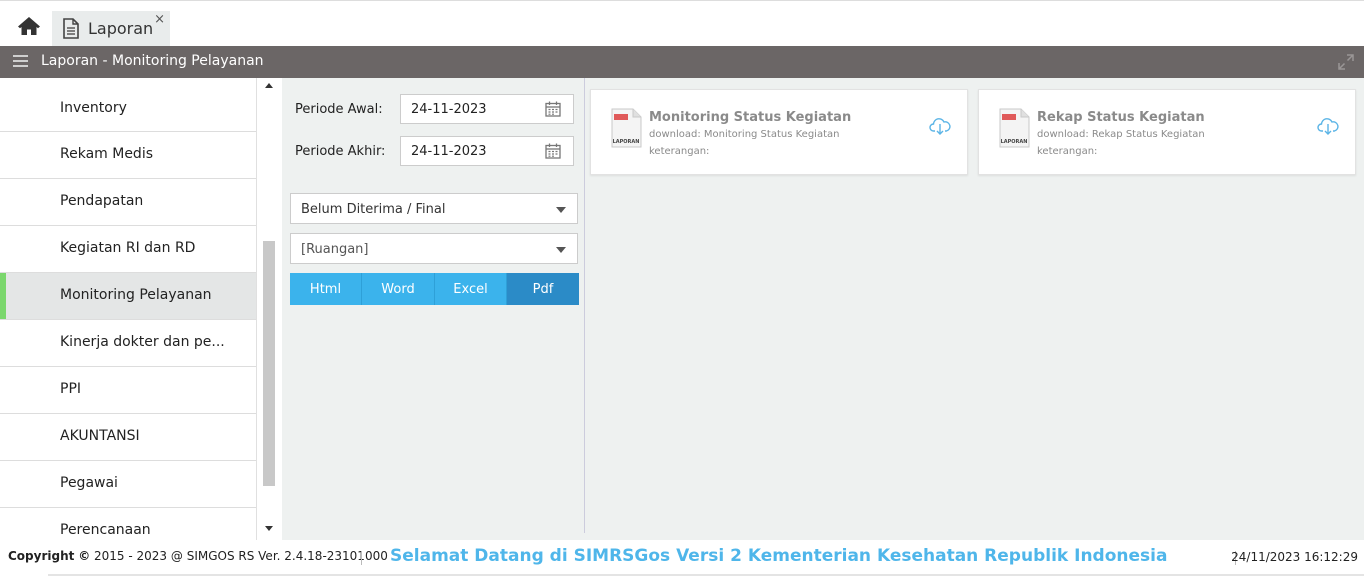  What do you see at coordinates (339, 109) in the screenshot?
I see `periode-awal-label: Periode Awal:` at bounding box center [339, 109].